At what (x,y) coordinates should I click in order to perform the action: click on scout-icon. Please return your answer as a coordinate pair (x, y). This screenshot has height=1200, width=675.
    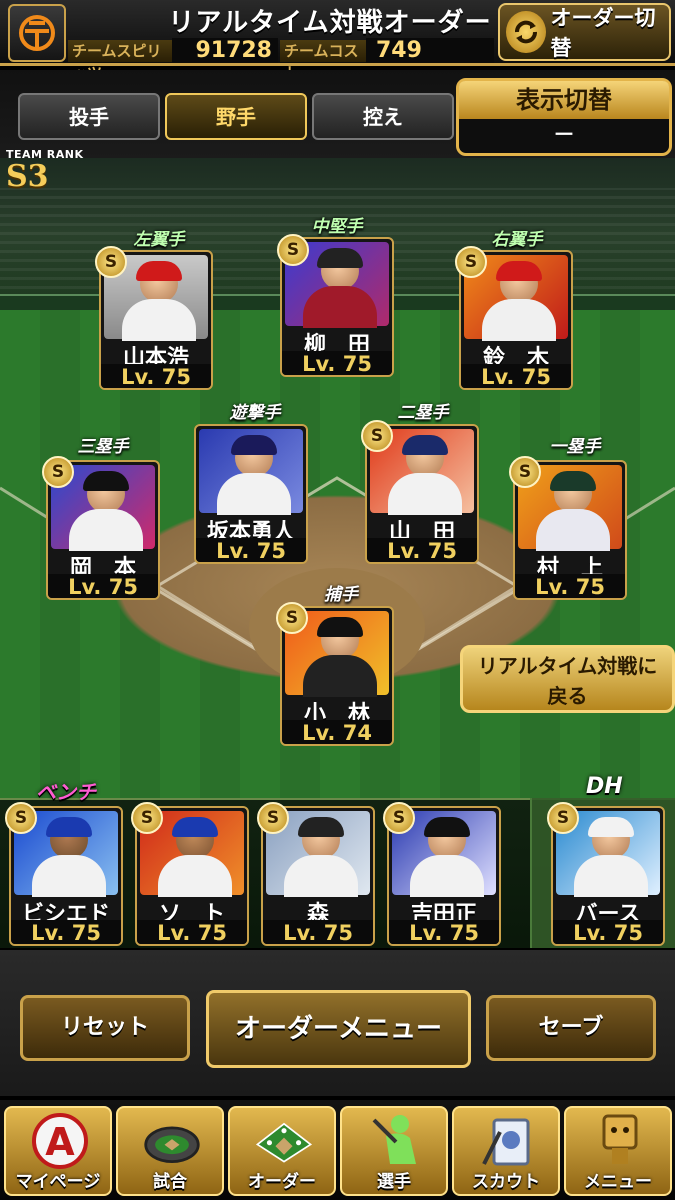
    Looking at the image, I should click on (508, 1141).